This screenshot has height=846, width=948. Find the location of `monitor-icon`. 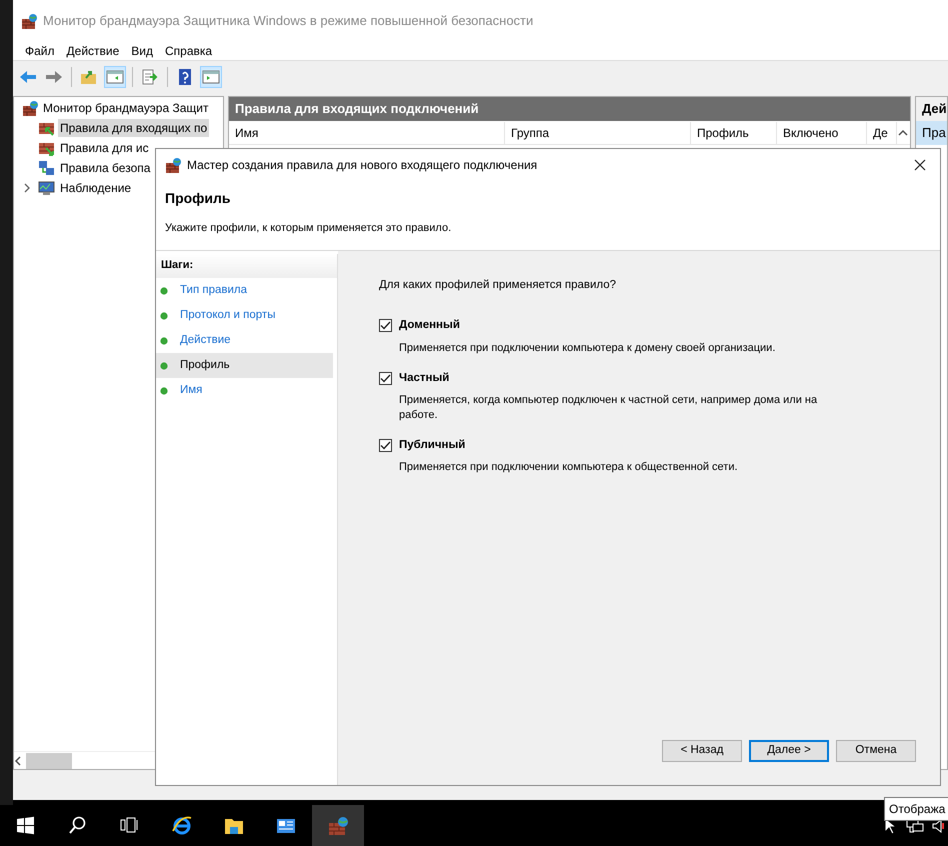

monitor-icon is located at coordinates (46, 188).